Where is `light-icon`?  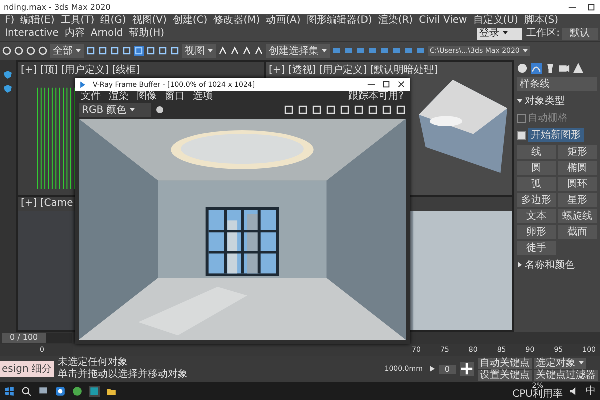
light-icon is located at coordinates (550, 68).